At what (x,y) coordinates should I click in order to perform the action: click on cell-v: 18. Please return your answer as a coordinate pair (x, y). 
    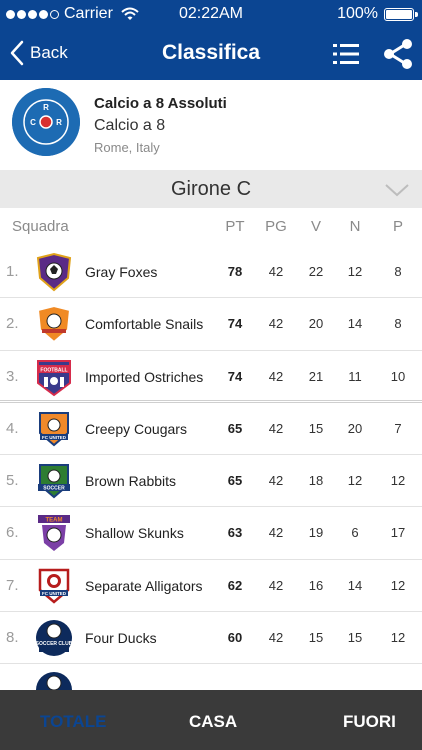
    Looking at the image, I should click on (316, 481).